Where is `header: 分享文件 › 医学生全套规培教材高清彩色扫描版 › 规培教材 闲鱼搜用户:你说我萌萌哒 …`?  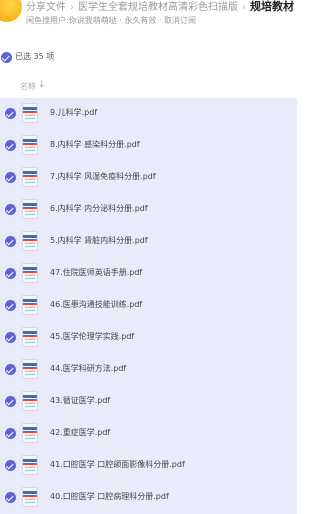 header: 分享文件 › 医学生全套规培教材高清彩色扫描版 › 规培教材 闲鱼搜用户:你说我萌萌哒 … is located at coordinates (148, 20).